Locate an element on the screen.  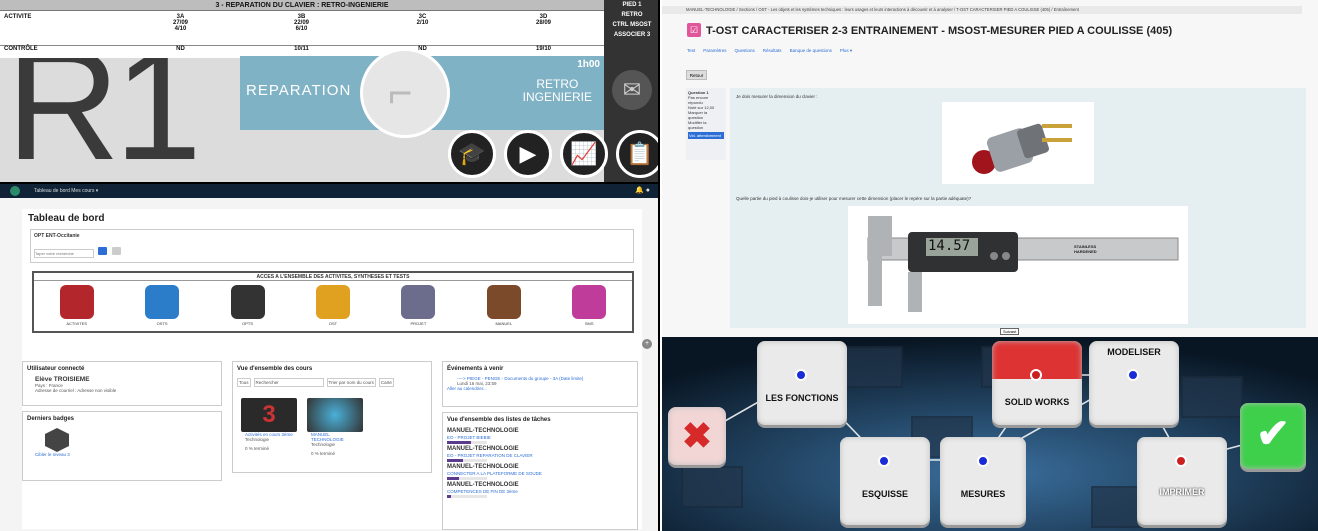
user-name: Elève TROISIEME is located at coordinates (62, 379).